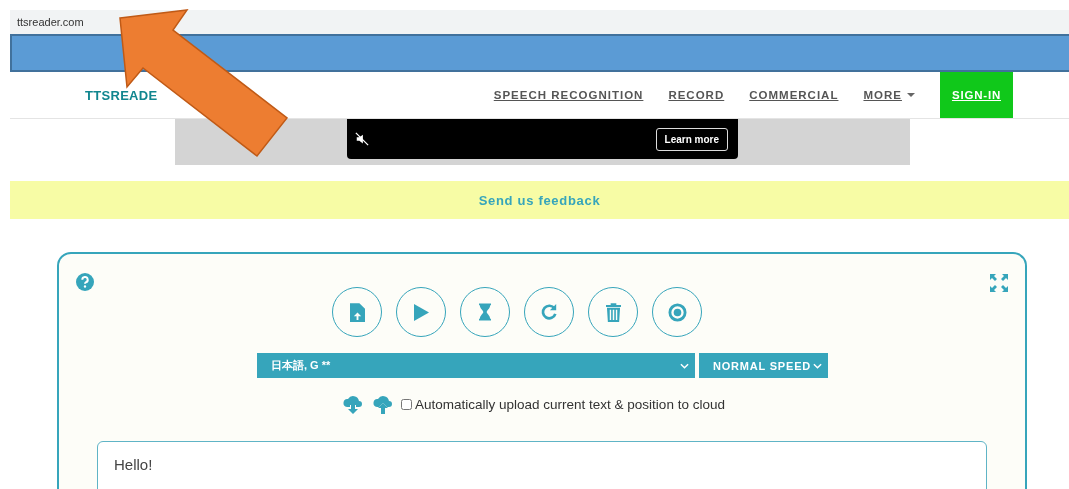 Image resolution: width=1069 pixels, height=489 pixels. I want to click on upload-file-button, so click(357, 312).